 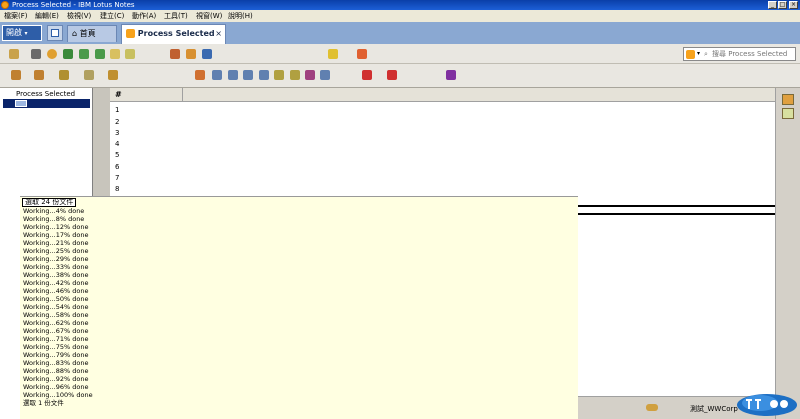 What do you see at coordinates (400, 5) in the screenshot?
I see `title-bar: Process Selected - IBM Lotus Notes _ □ ×` at bounding box center [400, 5].